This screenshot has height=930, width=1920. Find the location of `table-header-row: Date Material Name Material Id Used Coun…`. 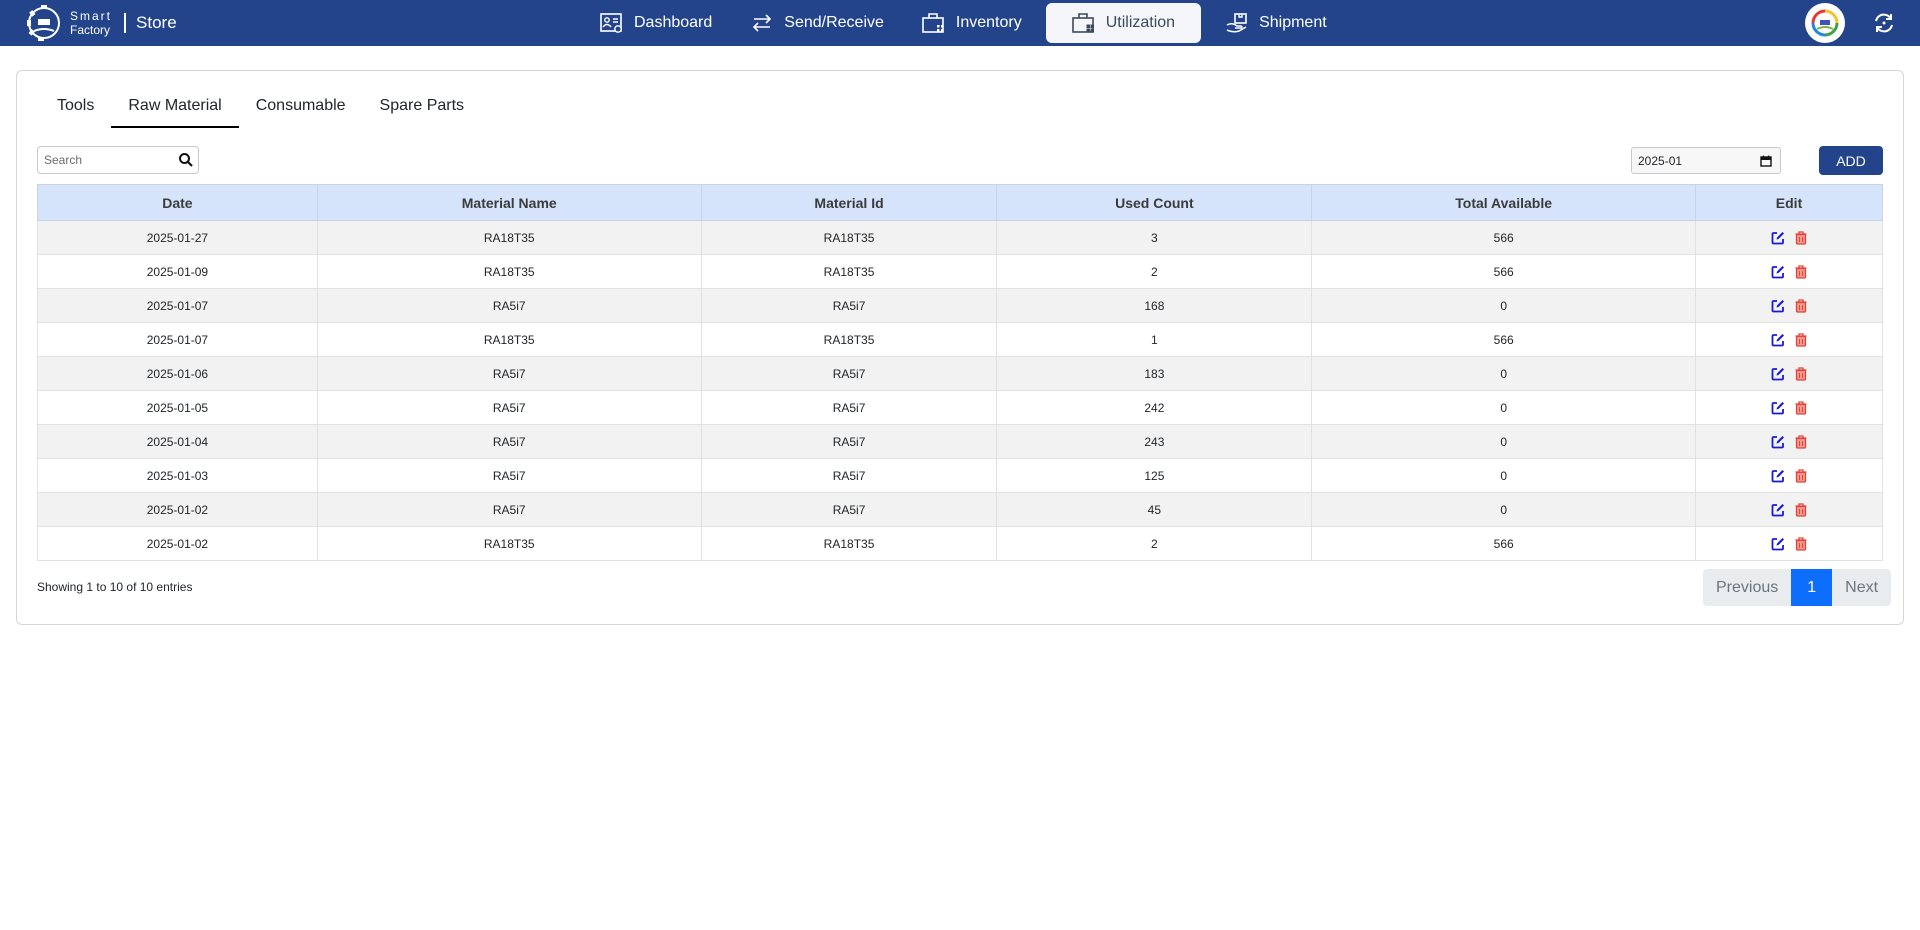

table-header-row: Date Material Name Material Id Used Coun… is located at coordinates (960, 202).